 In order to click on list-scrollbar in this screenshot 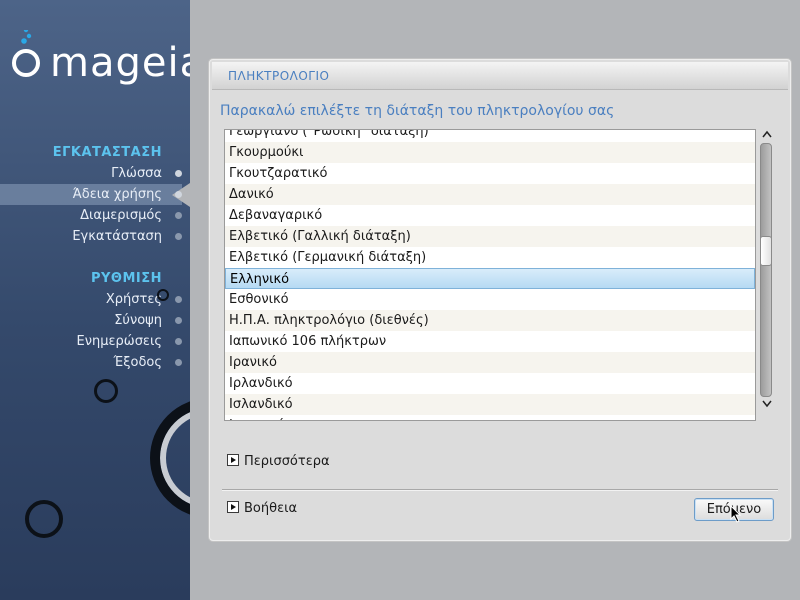, I will do `click(767, 275)`.